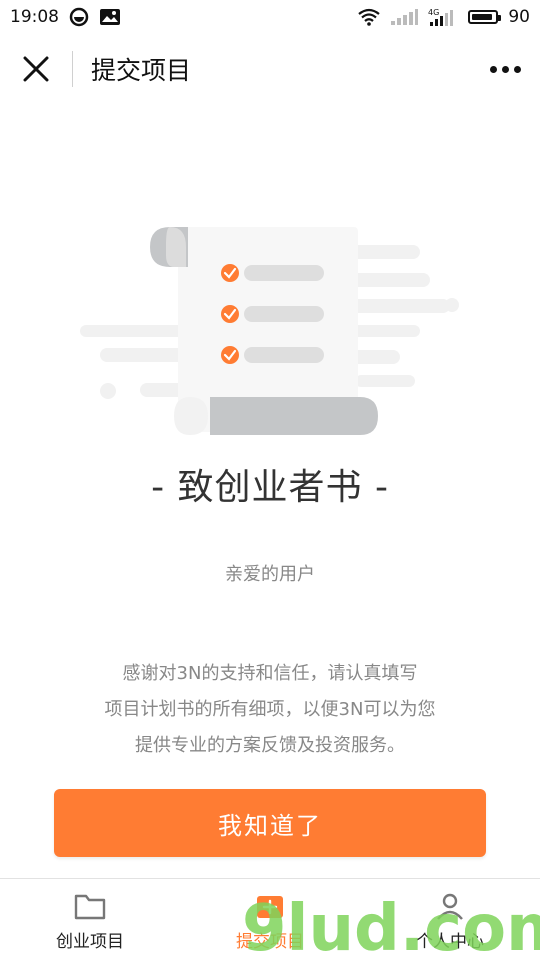  Describe the element at coordinates (433, 12) in the screenshot. I see `svg-text: 4G` at that location.